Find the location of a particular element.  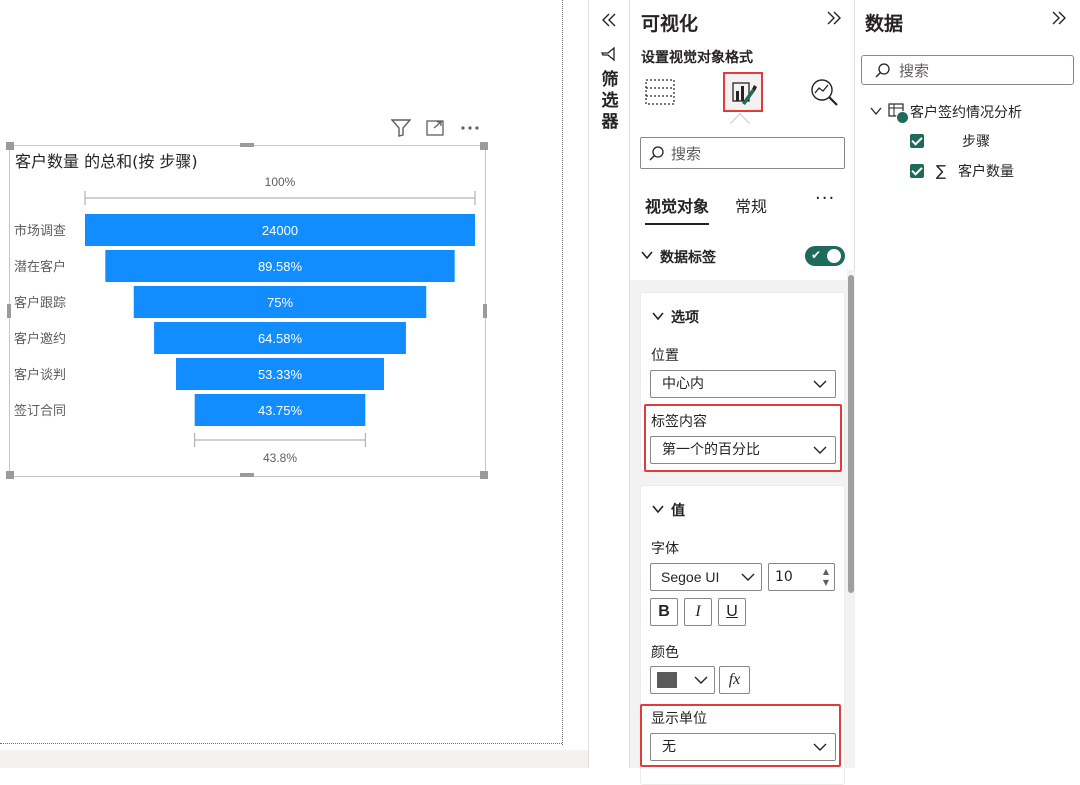

canvas-bottom-bar is located at coordinates (294, 759).